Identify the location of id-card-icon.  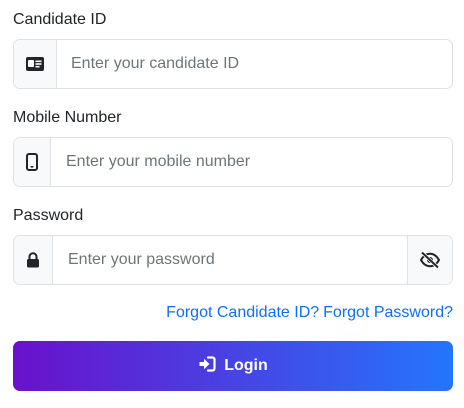
(35, 64).